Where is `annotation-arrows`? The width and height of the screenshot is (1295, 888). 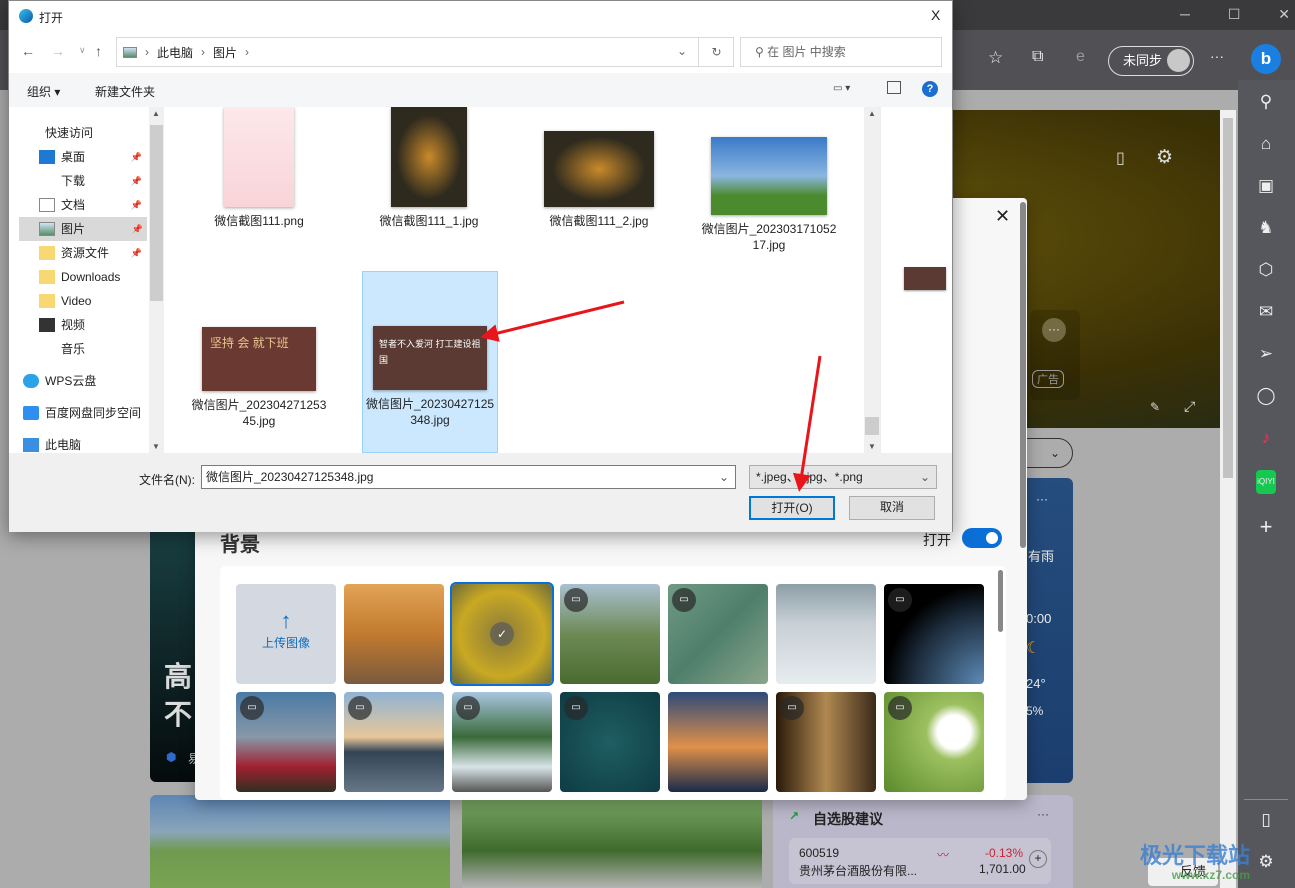 annotation-arrows is located at coordinates (651, 396).